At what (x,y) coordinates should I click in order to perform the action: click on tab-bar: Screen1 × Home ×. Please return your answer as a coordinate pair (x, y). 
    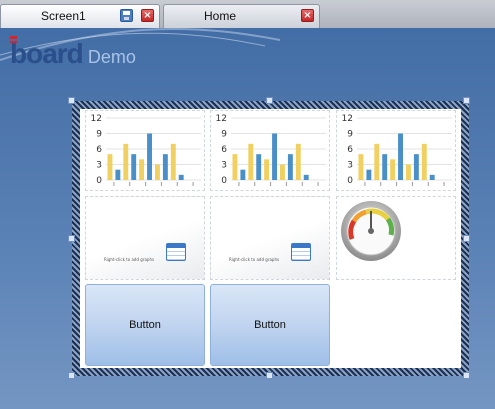
    Looking at the image, I should click on (247, 14).